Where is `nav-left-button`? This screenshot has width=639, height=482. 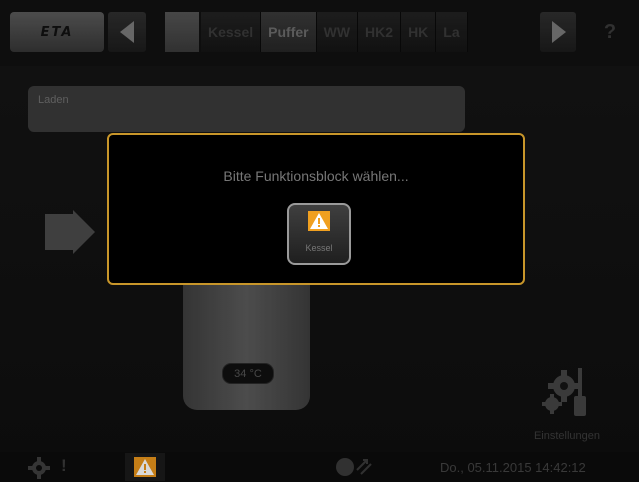 nav-left-button is located at coordinates (127, 32).